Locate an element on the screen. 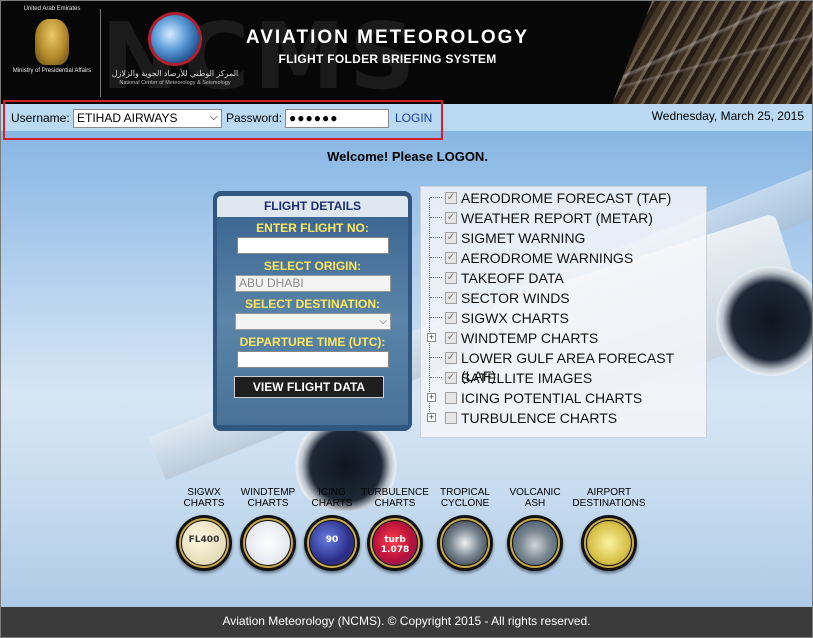 This screenshot has height=638, width=813. falcon-emblem-icon is located at coordinates (52, 42).